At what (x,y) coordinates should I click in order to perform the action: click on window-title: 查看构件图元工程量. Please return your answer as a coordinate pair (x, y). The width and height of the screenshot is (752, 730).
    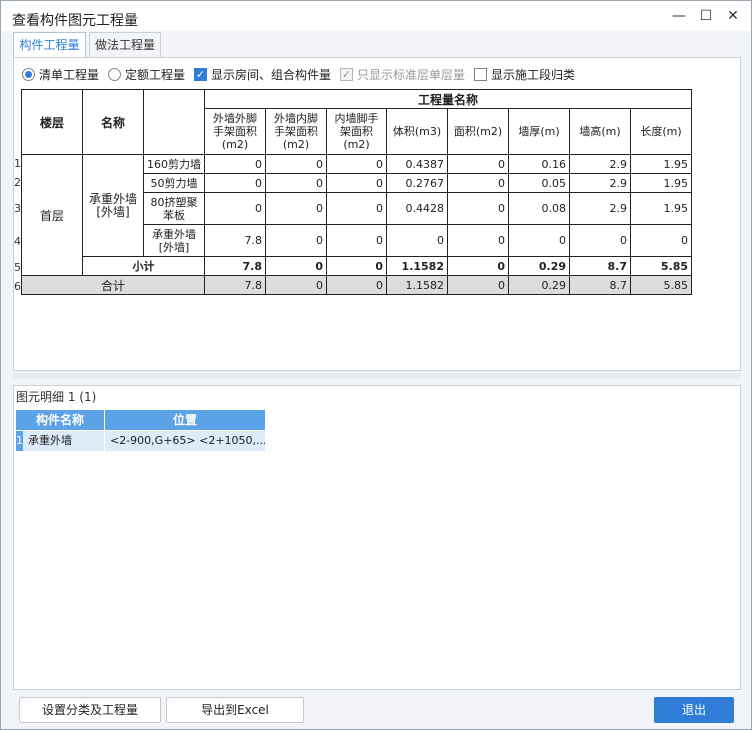
    Looking at the image, I should click on (75, 21).